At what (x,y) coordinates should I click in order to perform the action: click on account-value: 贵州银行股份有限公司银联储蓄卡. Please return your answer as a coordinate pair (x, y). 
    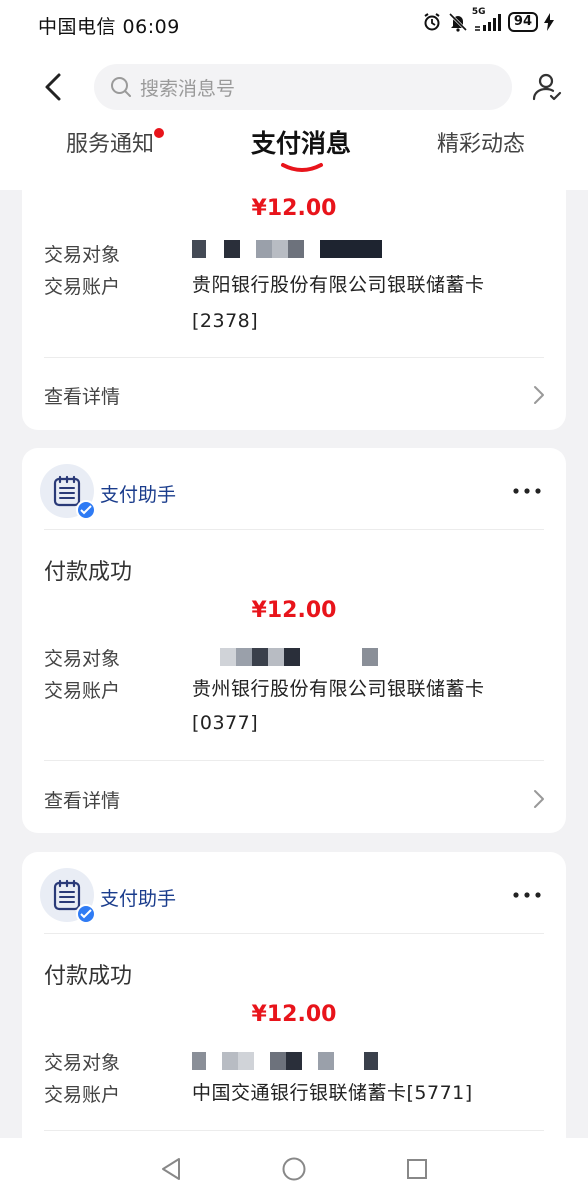
    Looking at the image, I should click on (338, 689).